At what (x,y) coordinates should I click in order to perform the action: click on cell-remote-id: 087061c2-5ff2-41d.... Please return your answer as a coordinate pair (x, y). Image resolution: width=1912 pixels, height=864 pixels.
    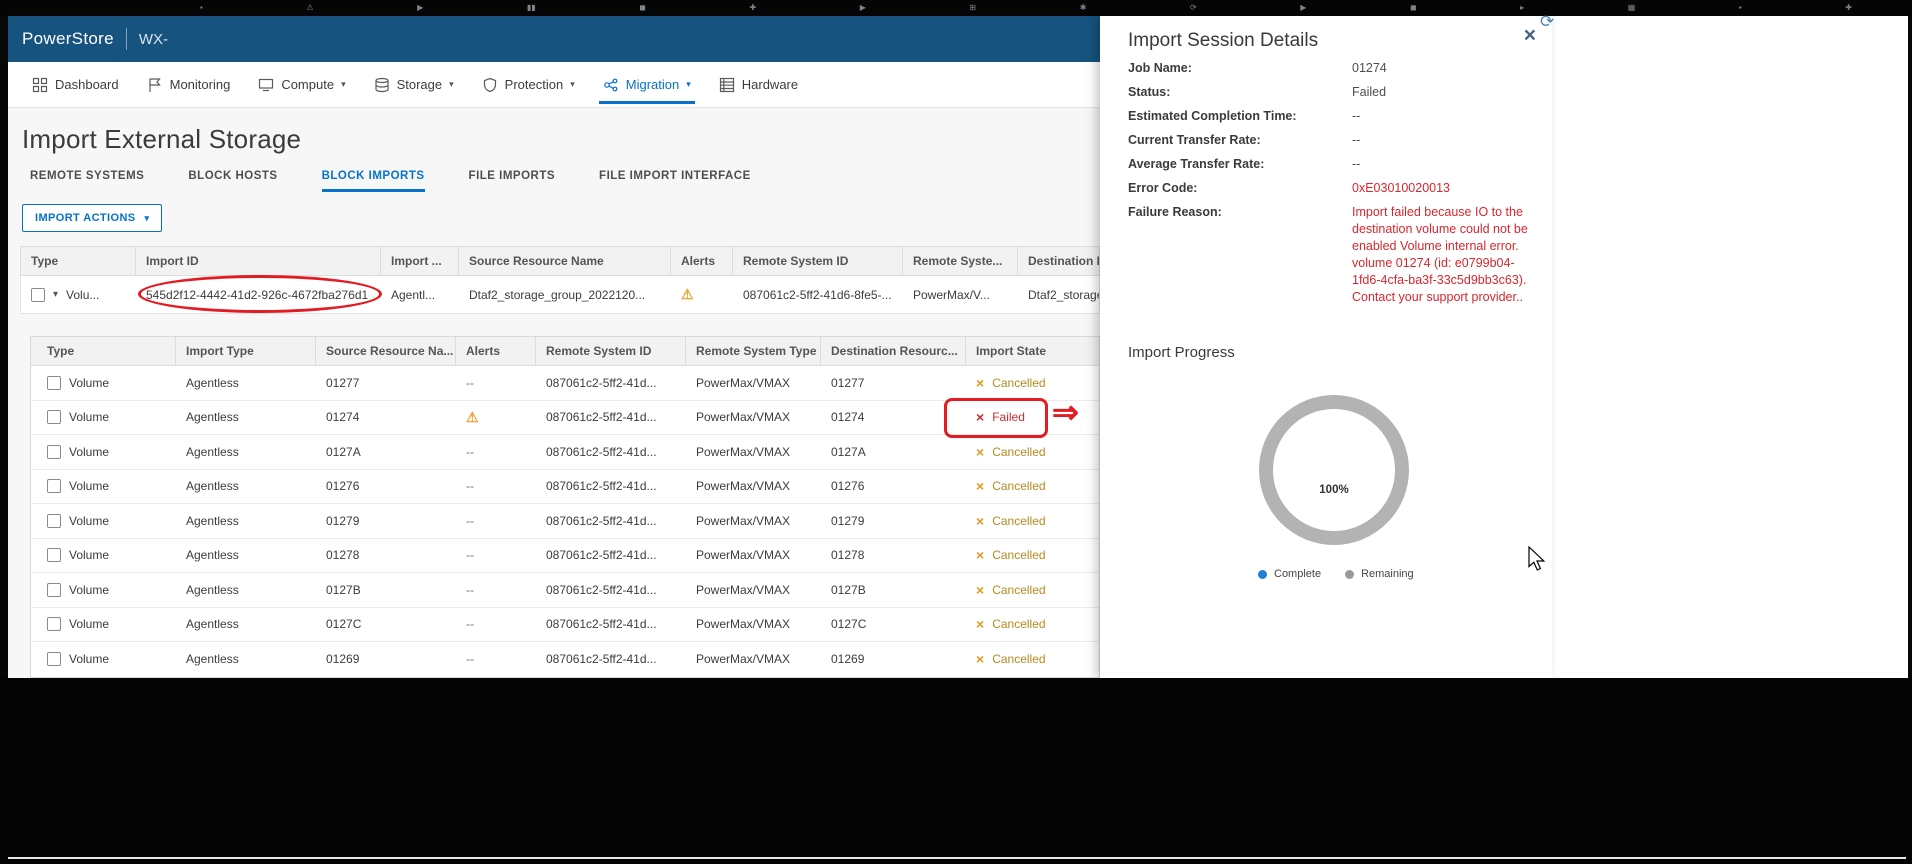
    Looking at the image, I should click on (611, 452).